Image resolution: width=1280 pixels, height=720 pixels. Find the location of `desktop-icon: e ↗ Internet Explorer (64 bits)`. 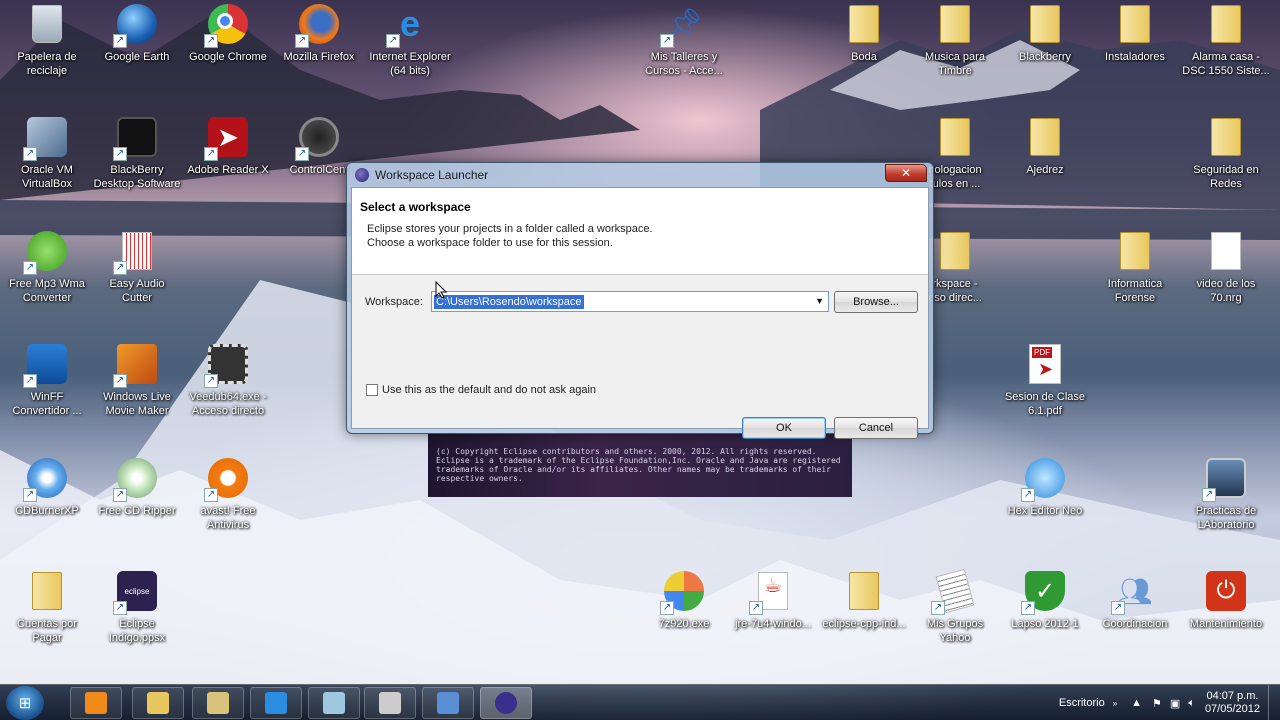

desktop-icon: e ↗ Internet Explorer (64 bits) is located at coordinates (410, 52).